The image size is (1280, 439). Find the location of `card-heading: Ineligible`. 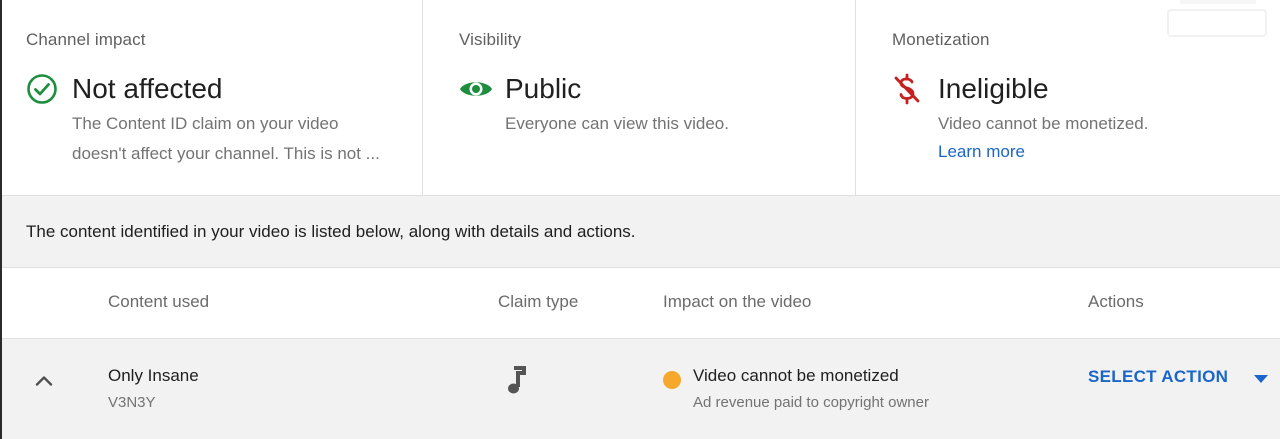

card-heading: Ineligible is located at coordinates (1086, 89).